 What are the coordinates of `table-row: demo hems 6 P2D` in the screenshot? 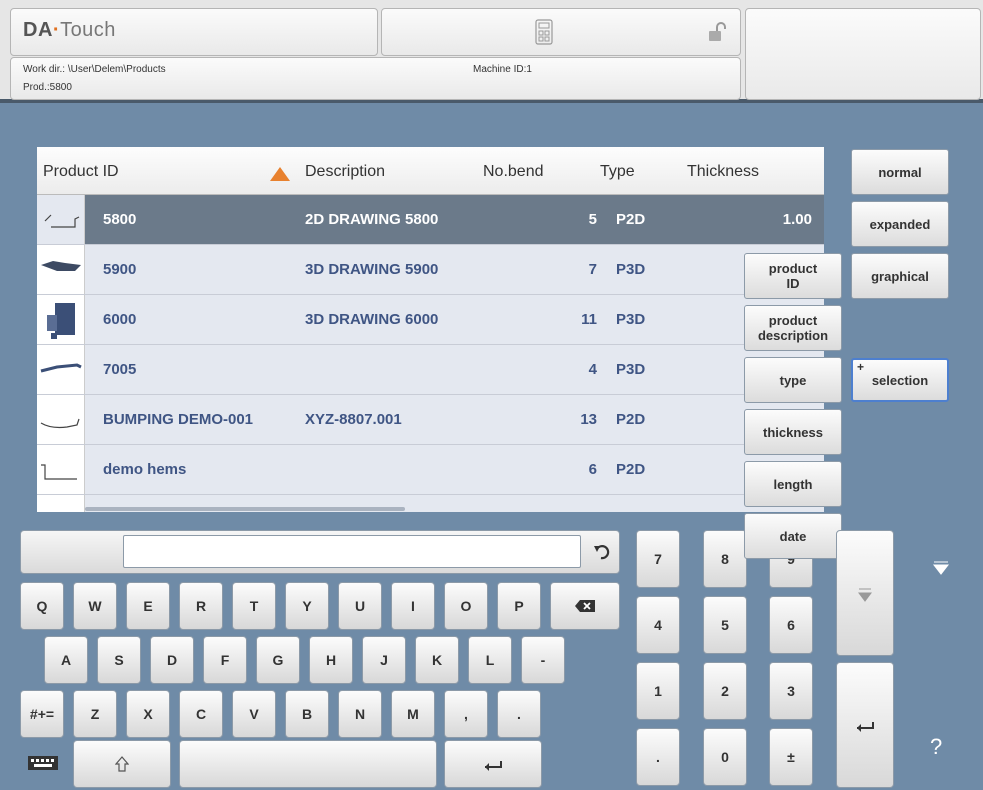 It's located at (430, 470).